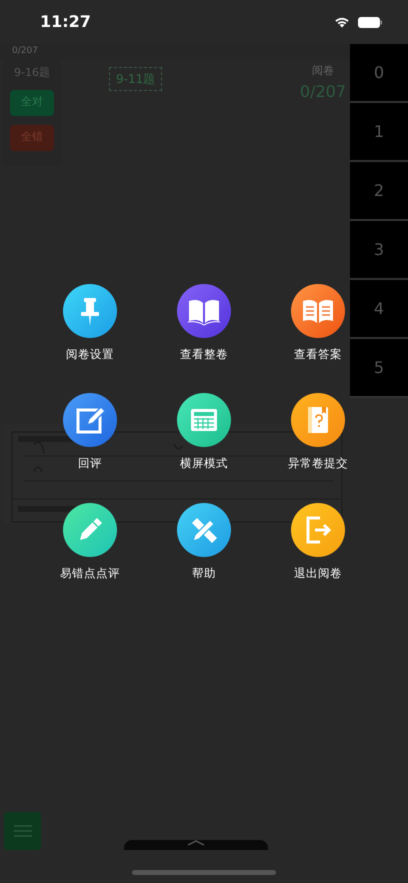 This screenshot has height=883, width=408. I want to click on pencil-icon, so click(90, 529).